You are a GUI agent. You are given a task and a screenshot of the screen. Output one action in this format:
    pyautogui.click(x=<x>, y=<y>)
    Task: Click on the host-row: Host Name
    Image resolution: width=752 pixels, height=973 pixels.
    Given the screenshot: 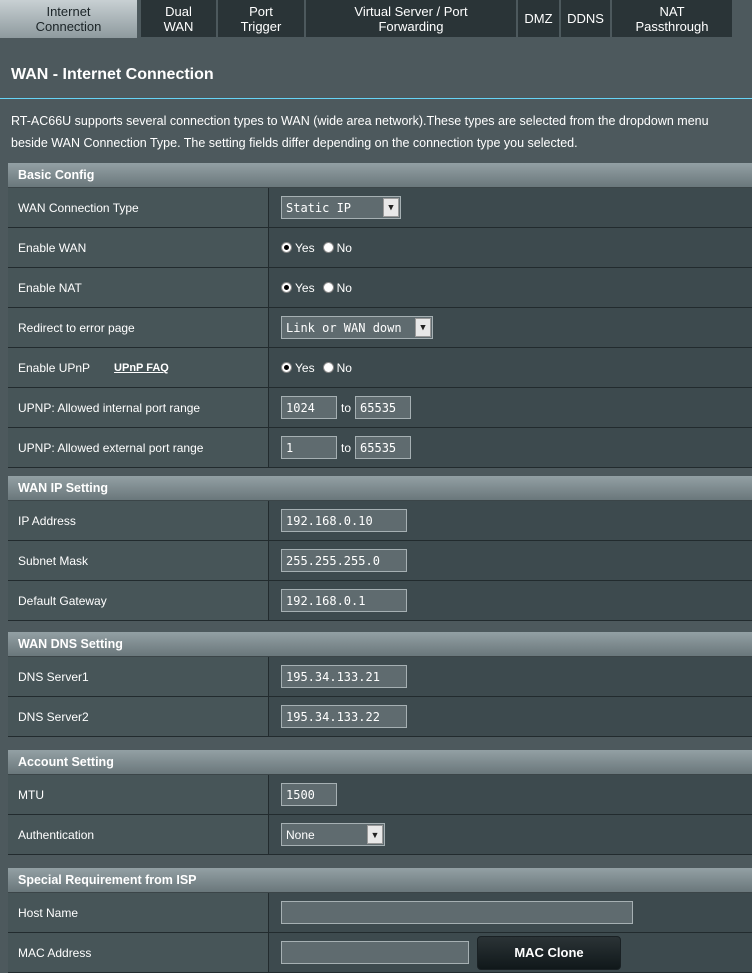 What is the action you would take?
    pyautogui.click(x=380, y=913)
    